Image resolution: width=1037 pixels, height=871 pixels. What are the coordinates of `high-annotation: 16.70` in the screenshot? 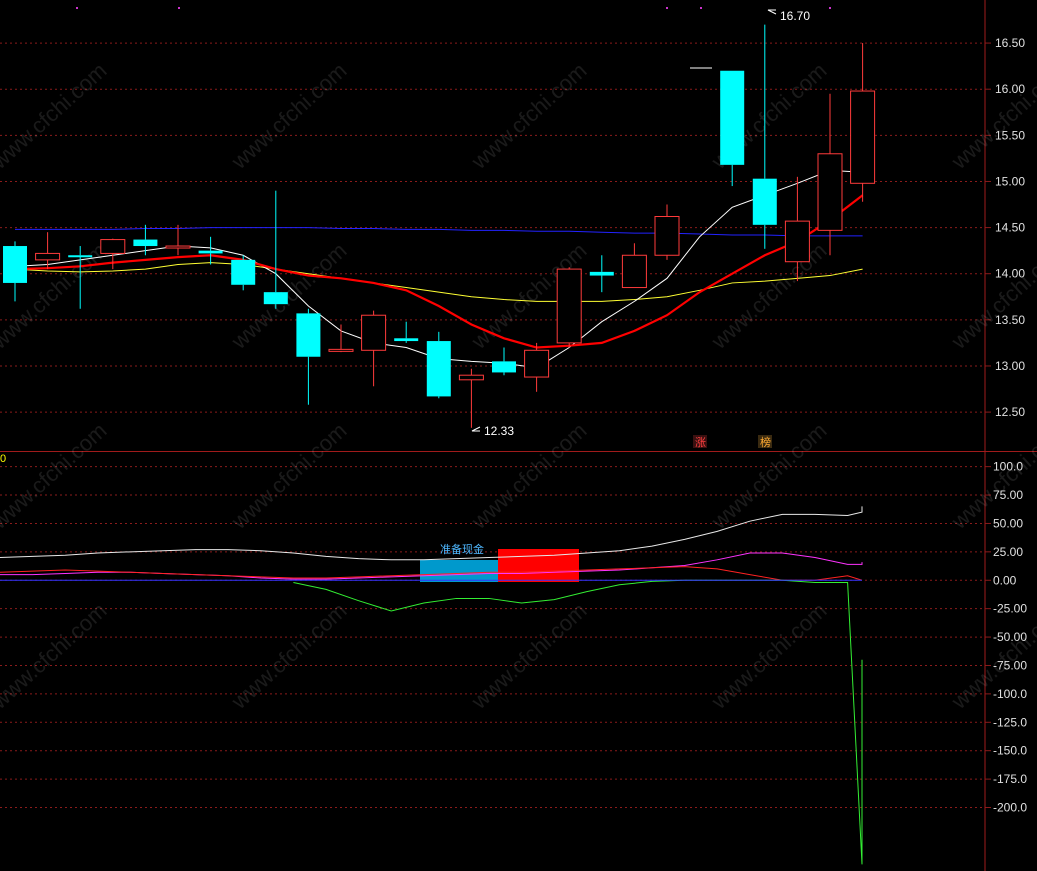 It's located at (788, 16).